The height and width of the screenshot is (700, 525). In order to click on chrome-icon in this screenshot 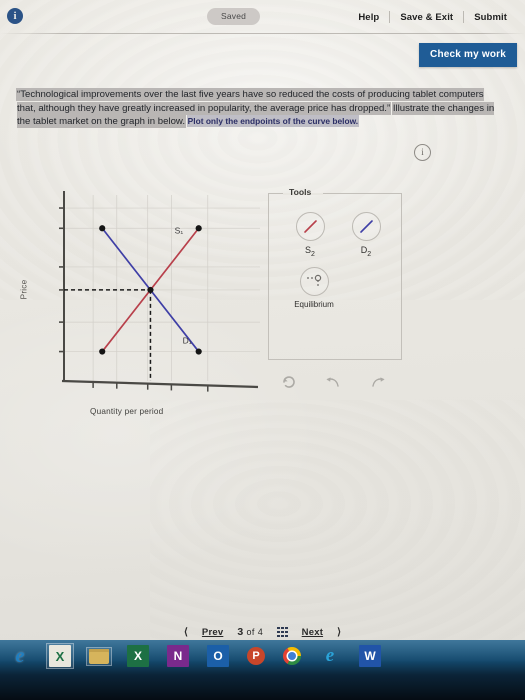, I will do `click(292, 656)`.